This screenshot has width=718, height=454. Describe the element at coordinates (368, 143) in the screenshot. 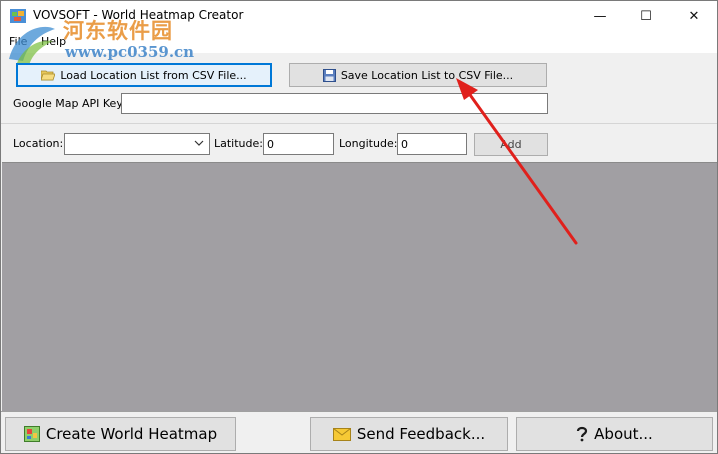

I see `longitude-label: Longitude:` at that location.